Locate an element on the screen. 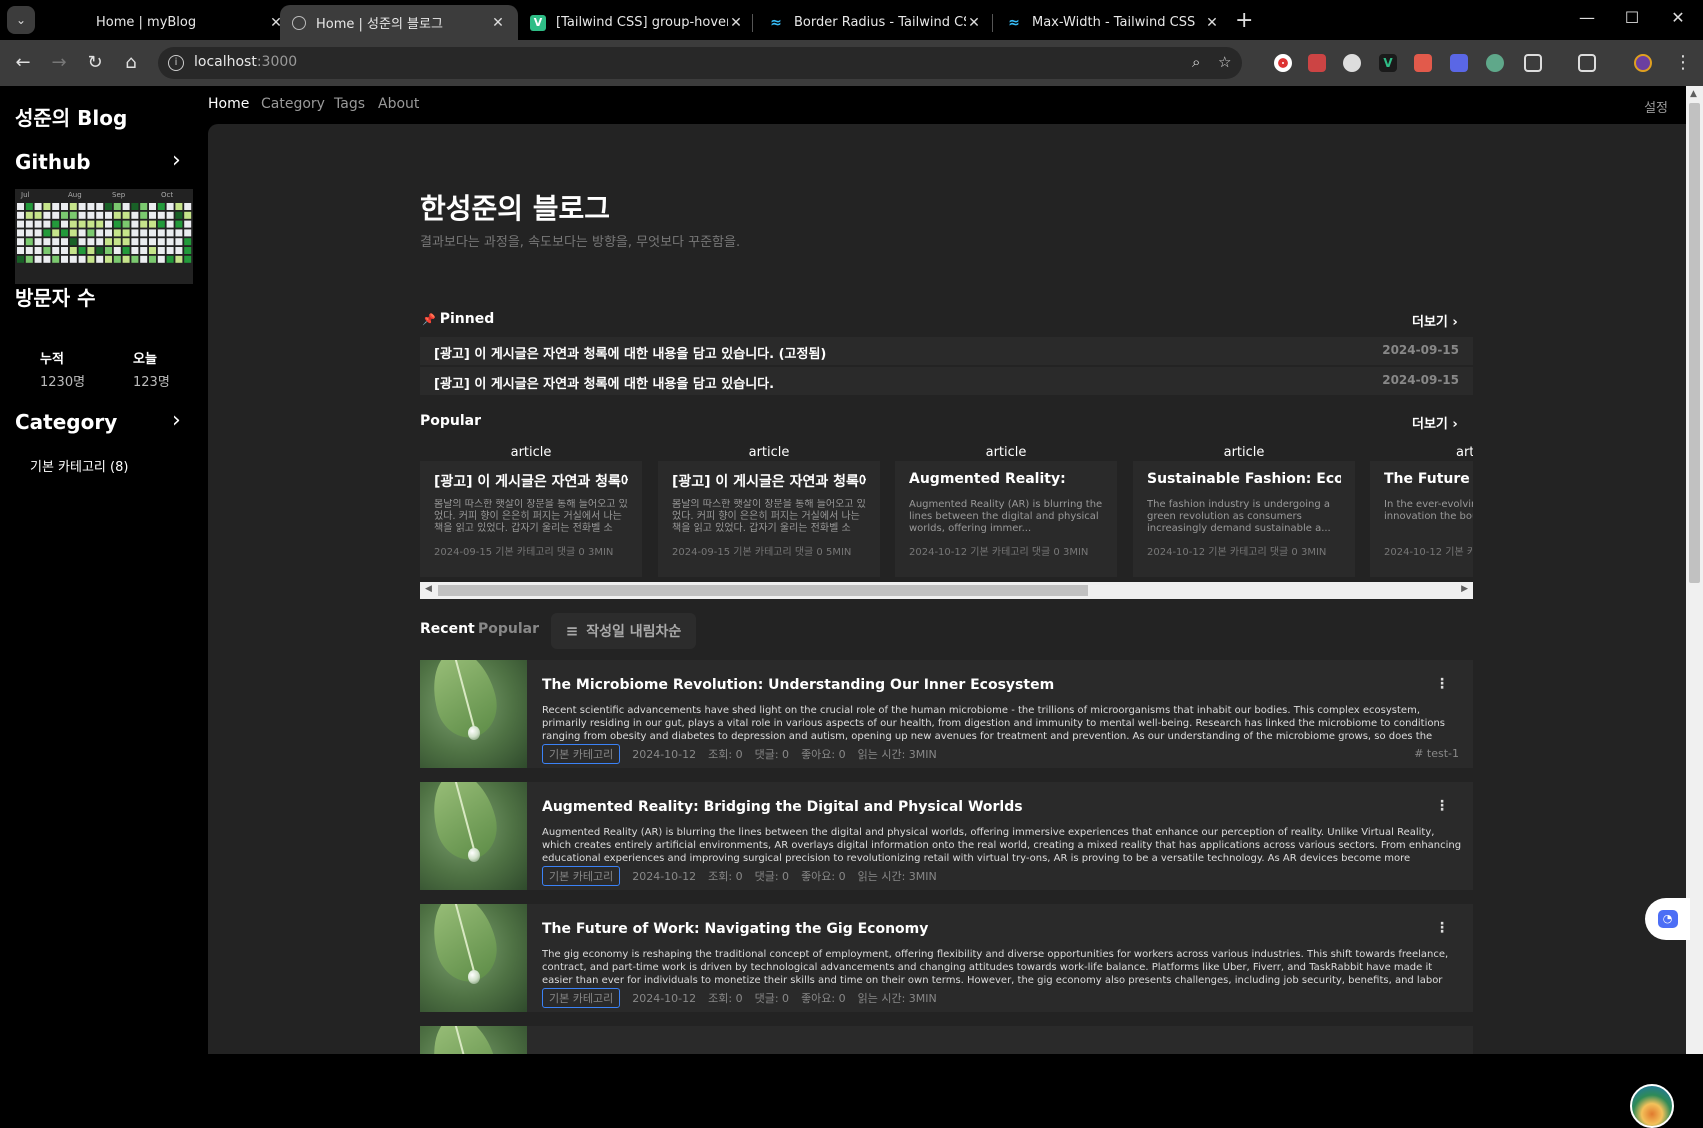 This screenshot has height=1128, width=1703. address-bar: i localhost:3000 ⌕ ☆ is located at coordinates (700, 63).